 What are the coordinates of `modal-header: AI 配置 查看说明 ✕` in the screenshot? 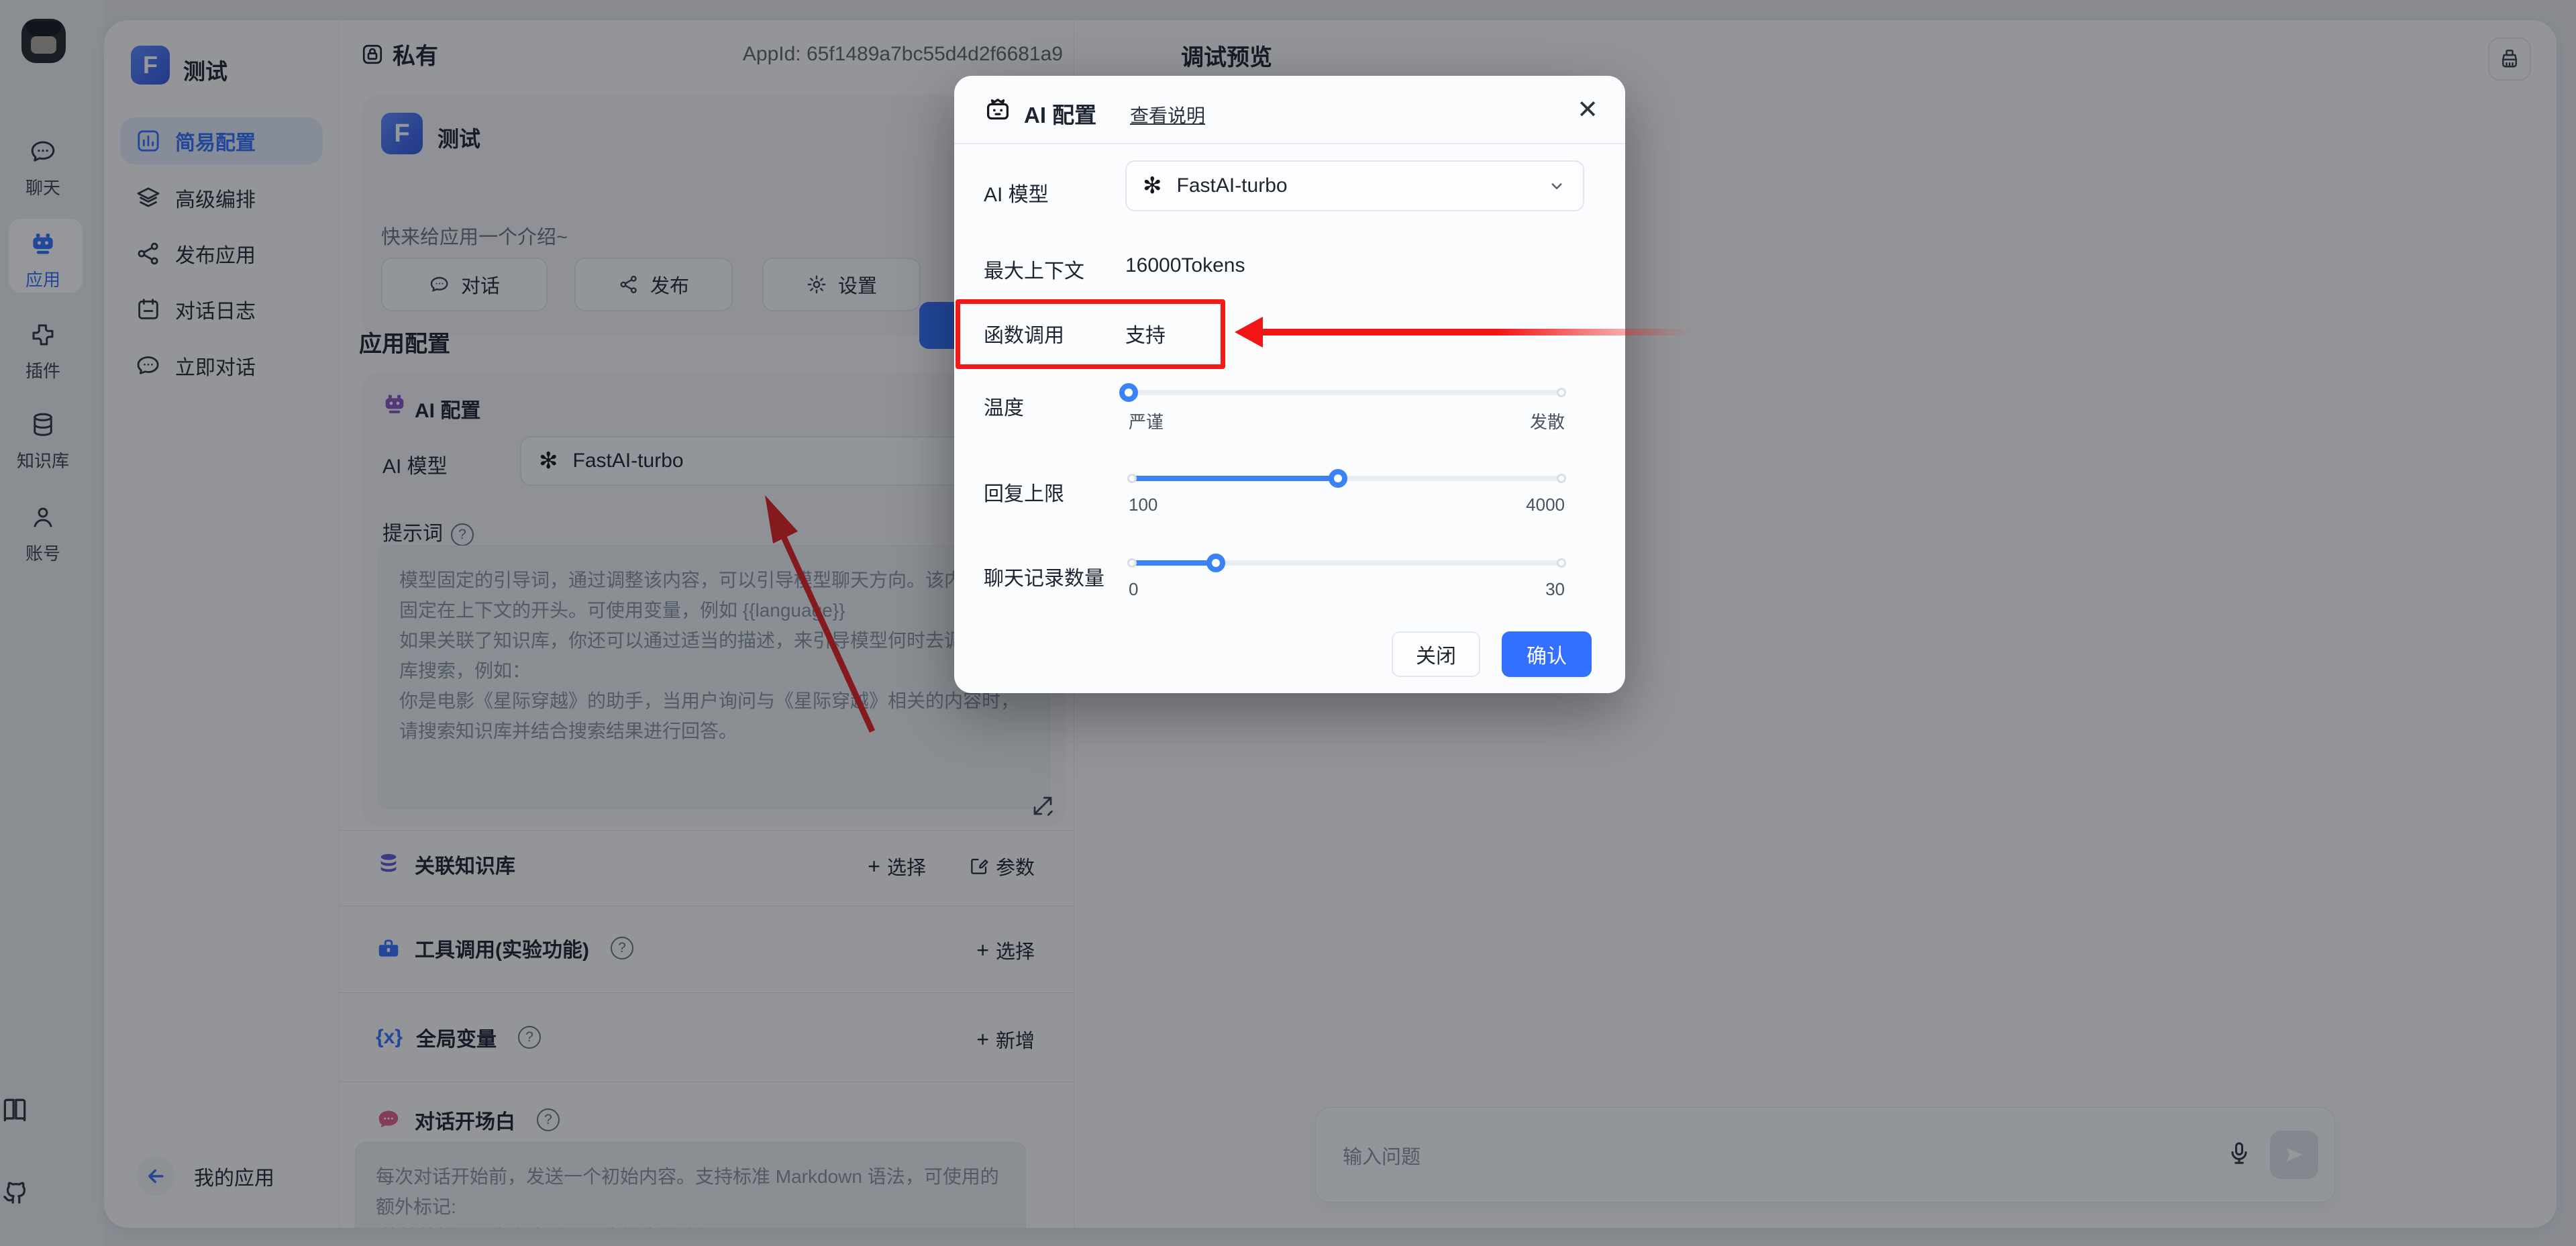 It's located at (1289, 110).